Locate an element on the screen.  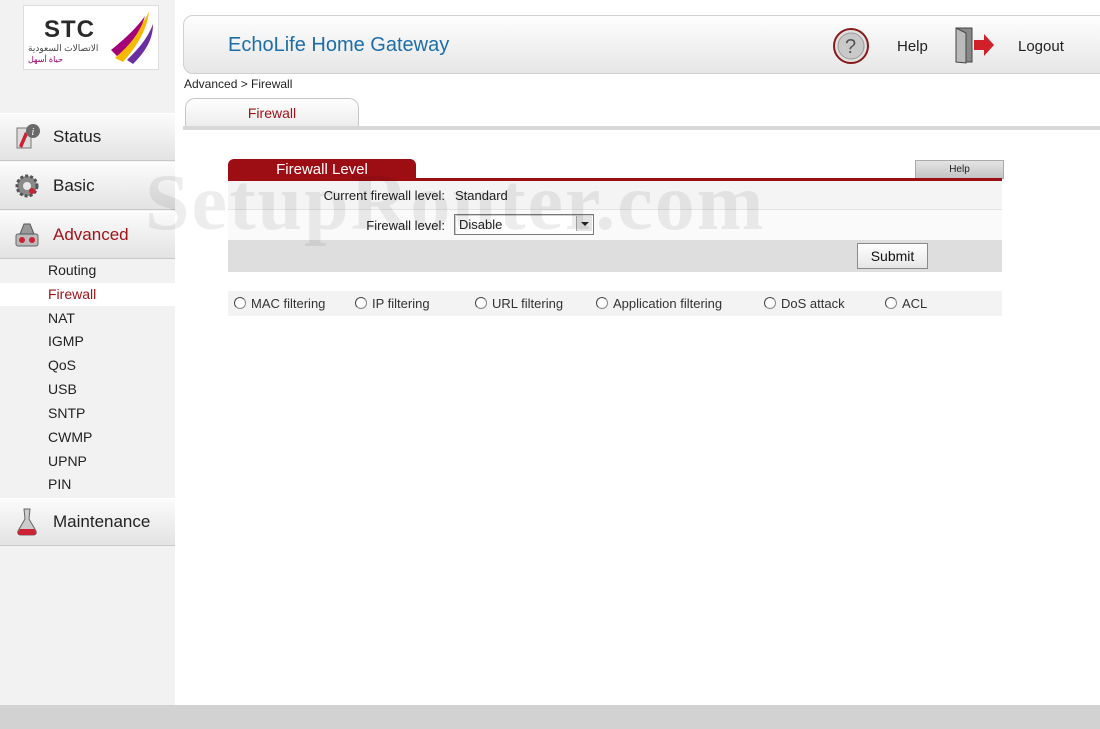
chevron-down-icon is located at coordinates (584, 223).